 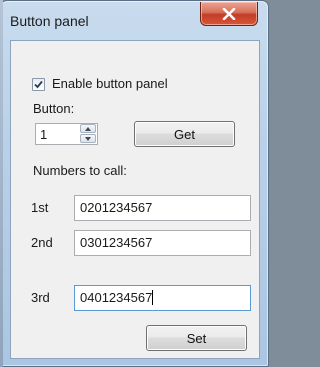 I want to click on checkmark-icon, so click(x=38, y=84).